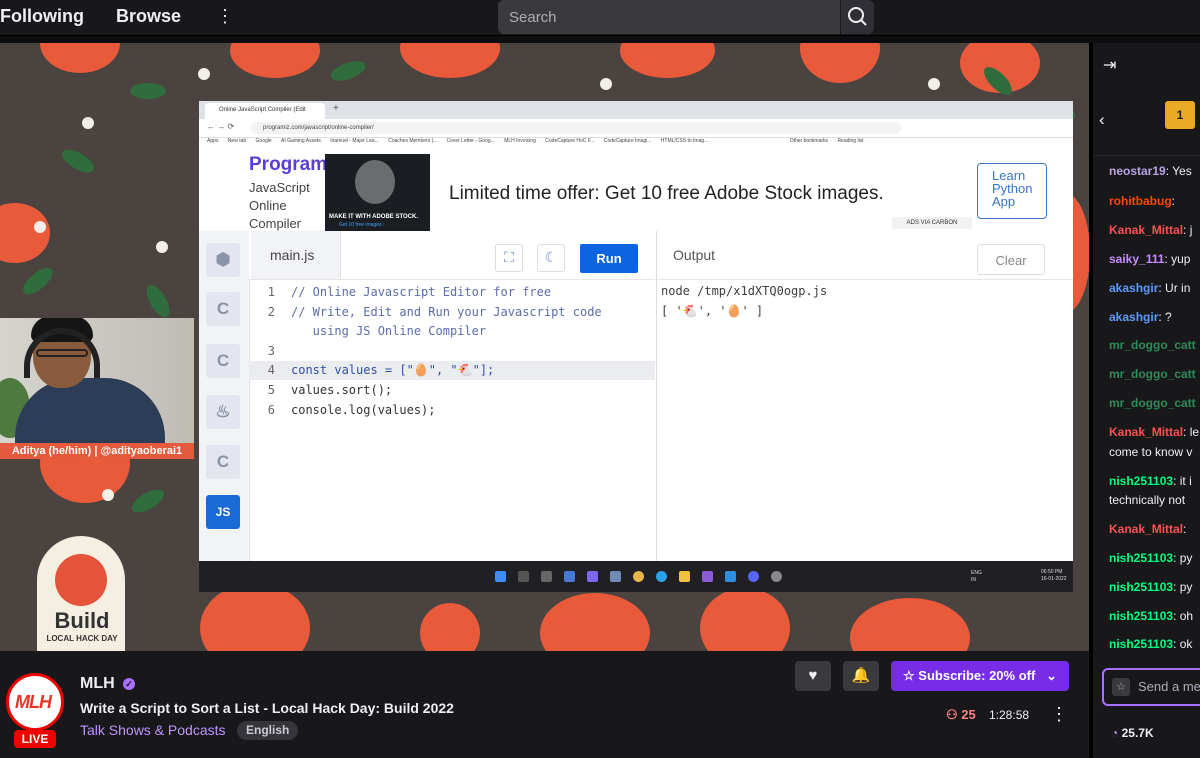 This screenshot has width=1200, height=758. I want to click on file-tab: main.js, so click(296, 255).